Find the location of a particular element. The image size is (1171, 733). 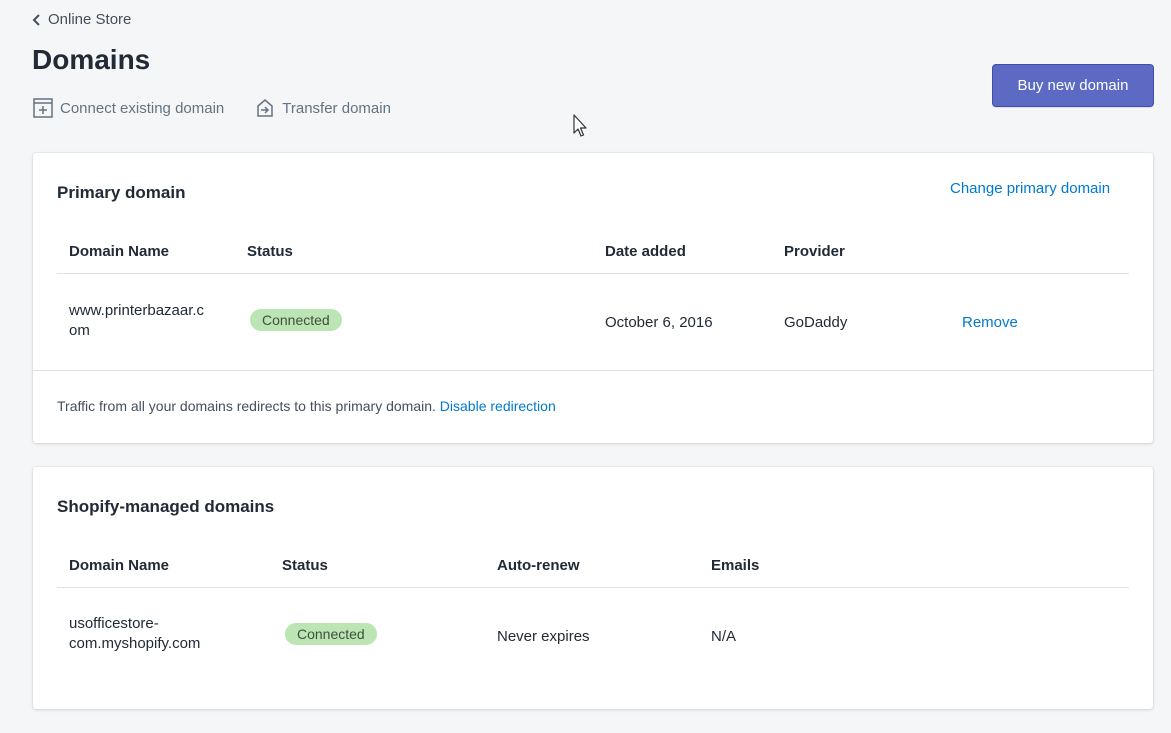

breadcrumb-label: Online Store is located at coordinates (90, 19).